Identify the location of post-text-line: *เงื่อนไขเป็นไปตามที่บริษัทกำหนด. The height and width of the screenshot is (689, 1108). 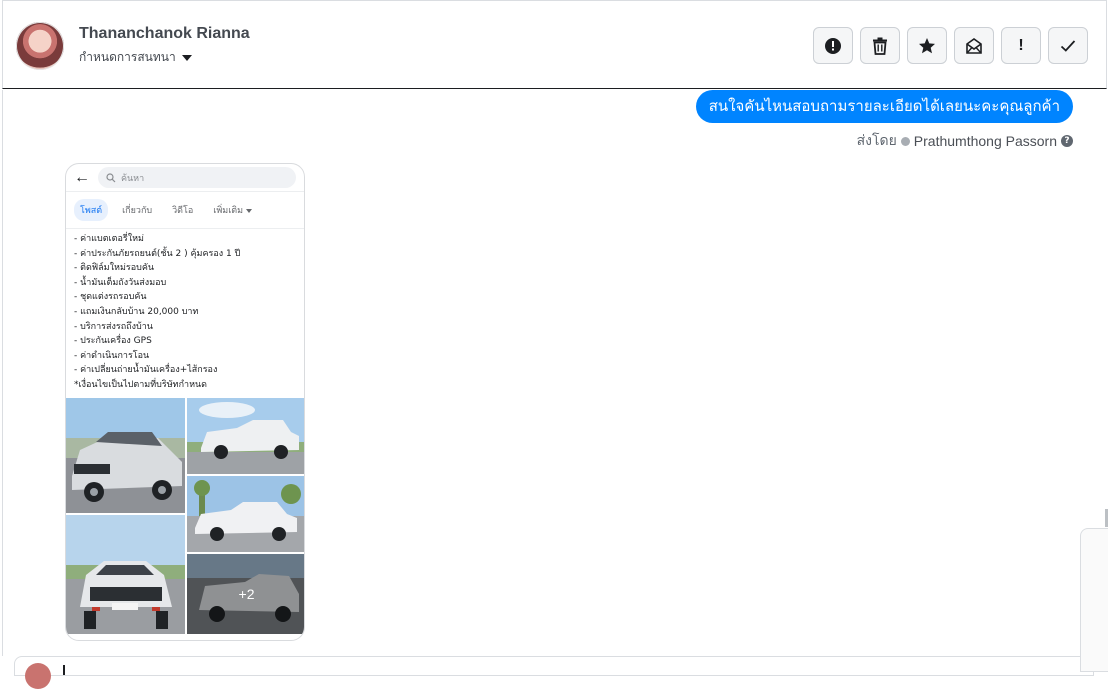
(140, 384).